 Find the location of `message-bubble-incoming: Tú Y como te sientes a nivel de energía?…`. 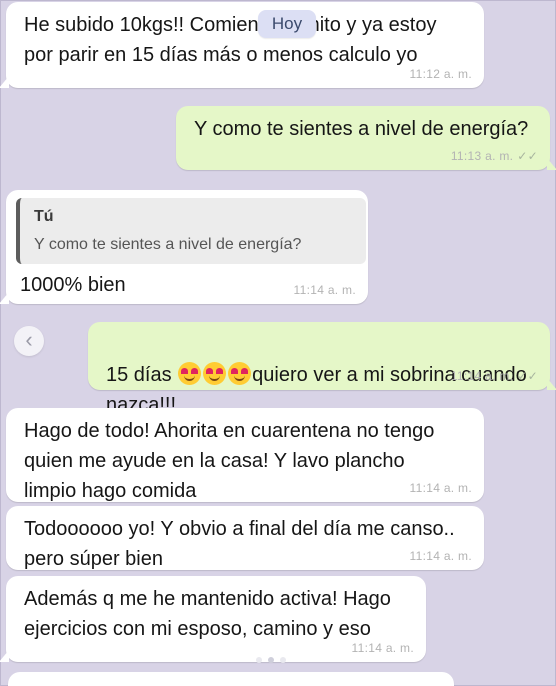

message-bubble-incoming: Tú Y como te sientes a nivel de energía?… is located at coordinates (184, 247).